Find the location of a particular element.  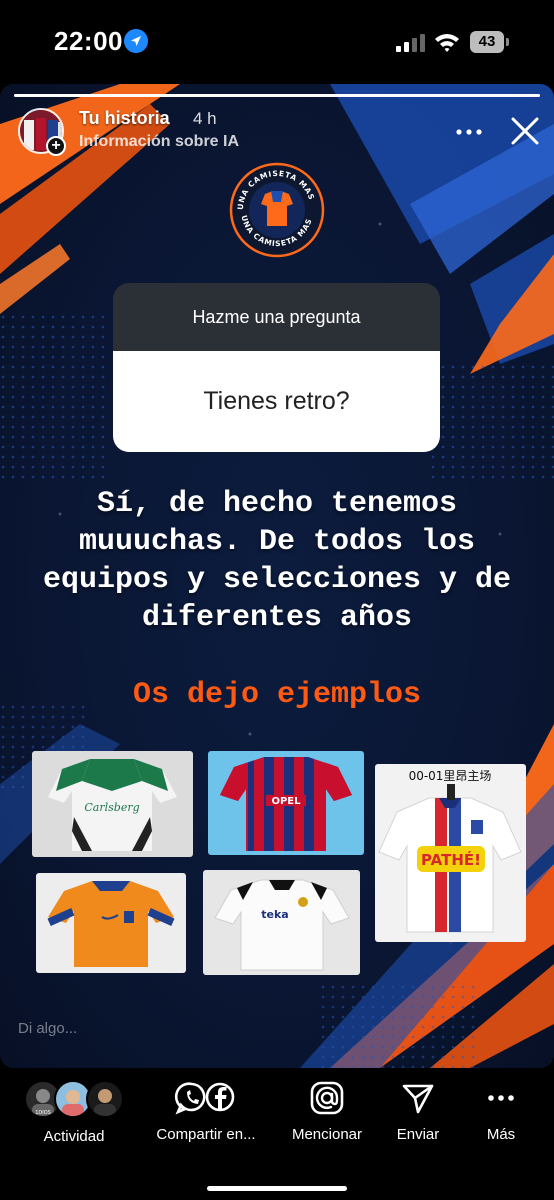

story-progress-fill is located at coordinates (277, 95).